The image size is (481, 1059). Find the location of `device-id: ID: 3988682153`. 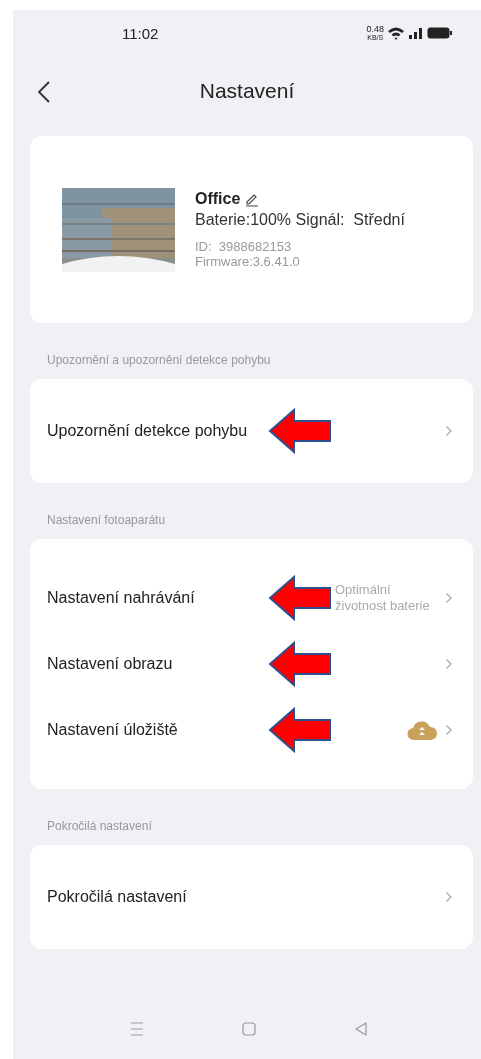

device-id: ID: 3988682153 is located at coordinates (244, 246).